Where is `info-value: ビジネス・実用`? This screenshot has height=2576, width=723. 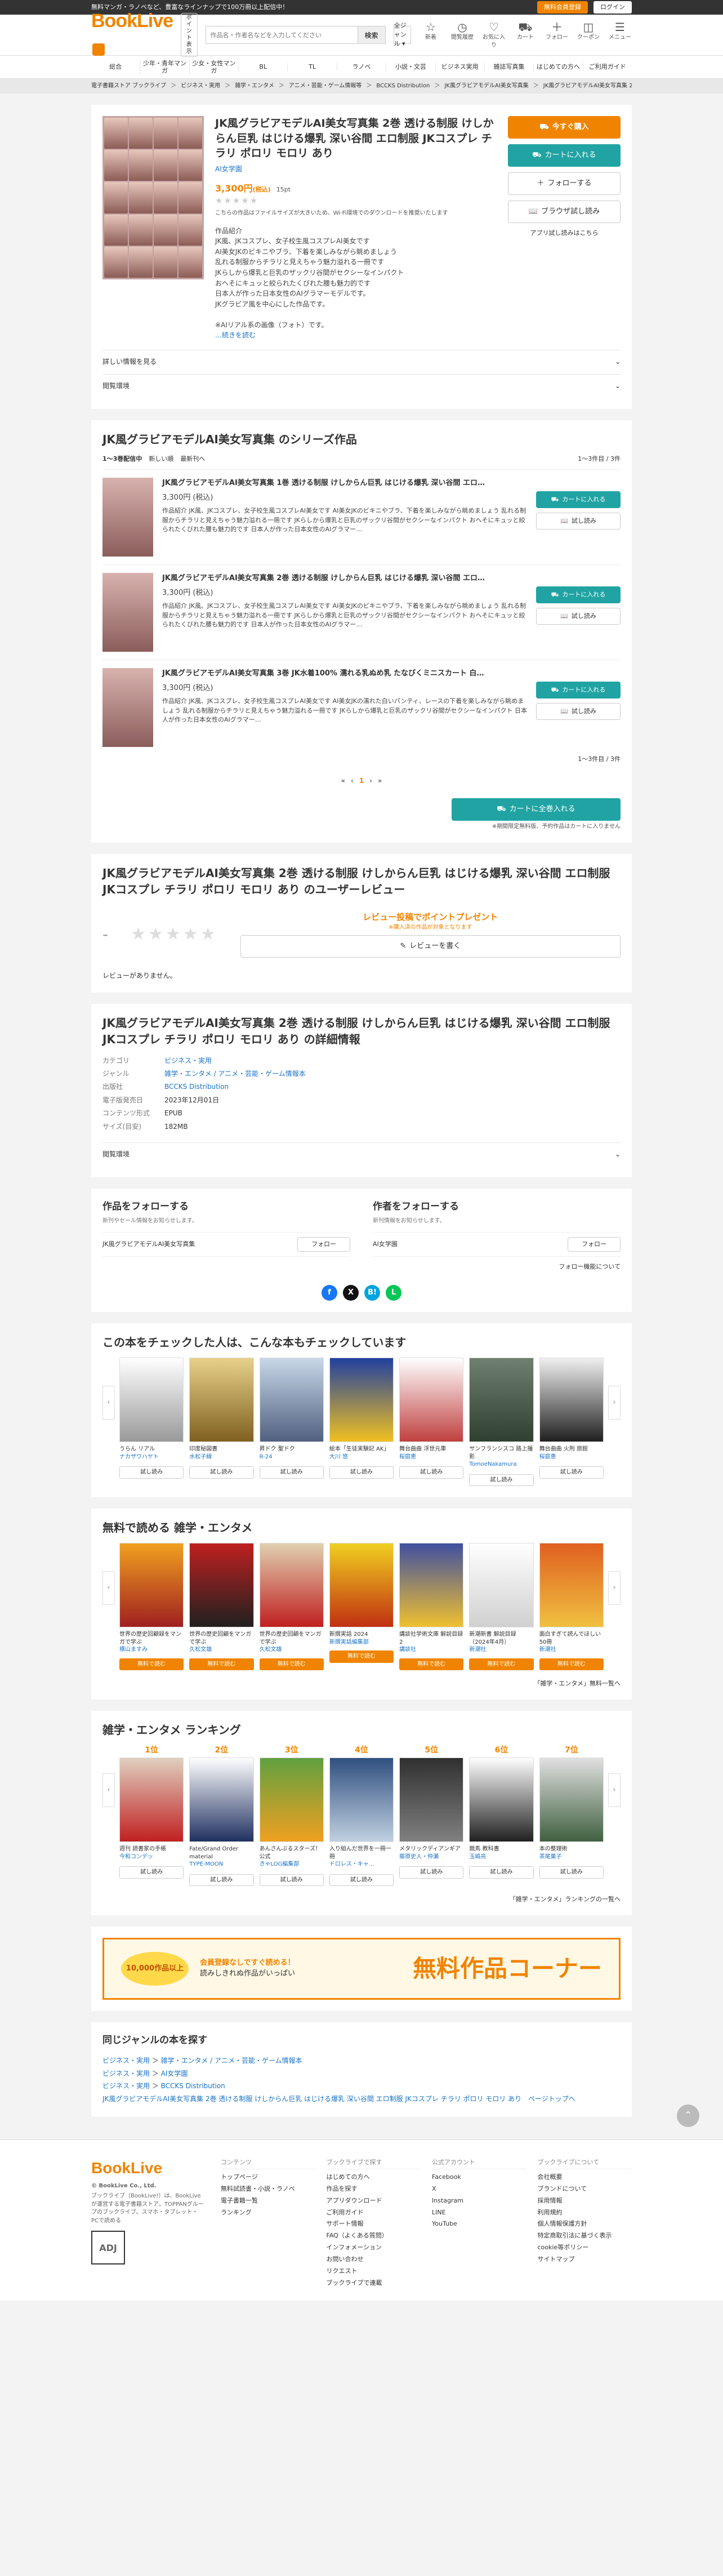
info-value: ビジネス・実用 is located at coordinates (238, 1061).